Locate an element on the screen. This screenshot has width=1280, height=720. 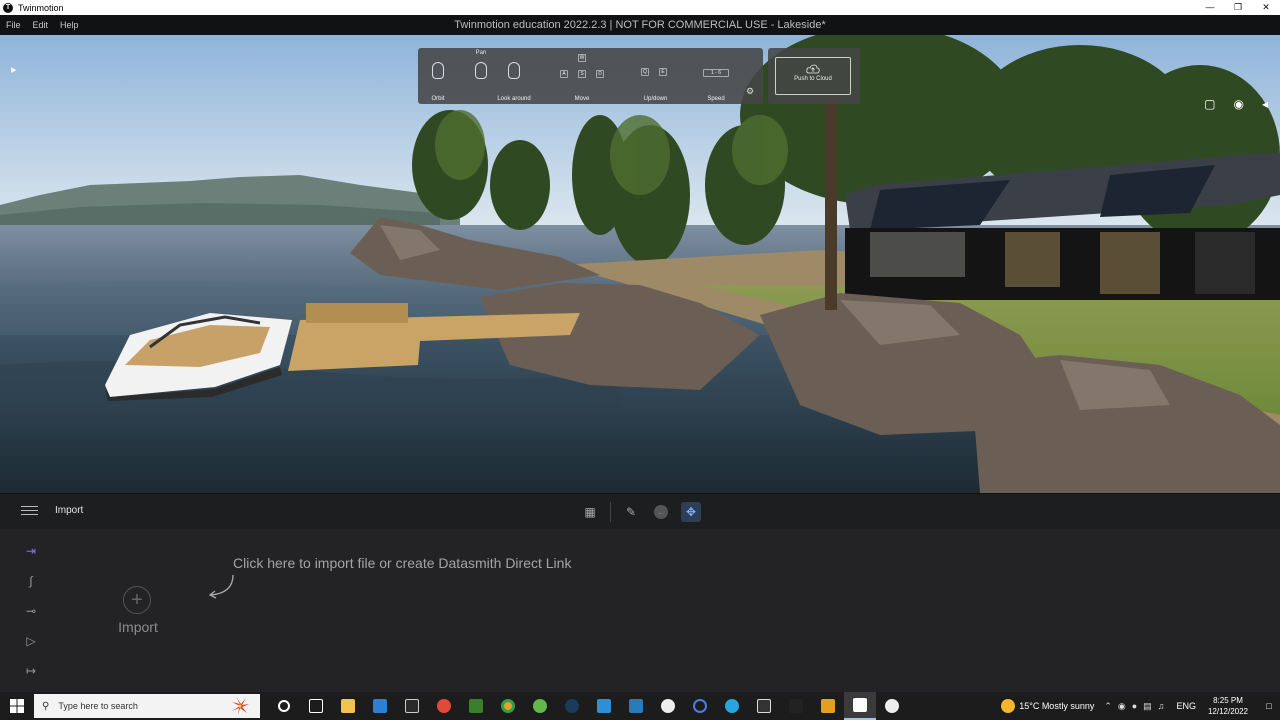
push-to-cloud-label: Push to Cloud is located at coordinates (813, 79).